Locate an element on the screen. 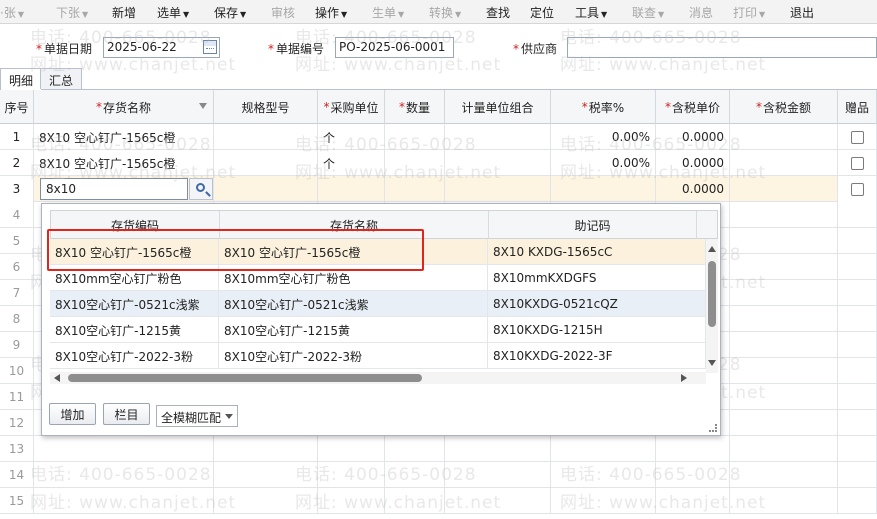  item-name-edit-input: 8x10 is located at coordinates (114, 189).